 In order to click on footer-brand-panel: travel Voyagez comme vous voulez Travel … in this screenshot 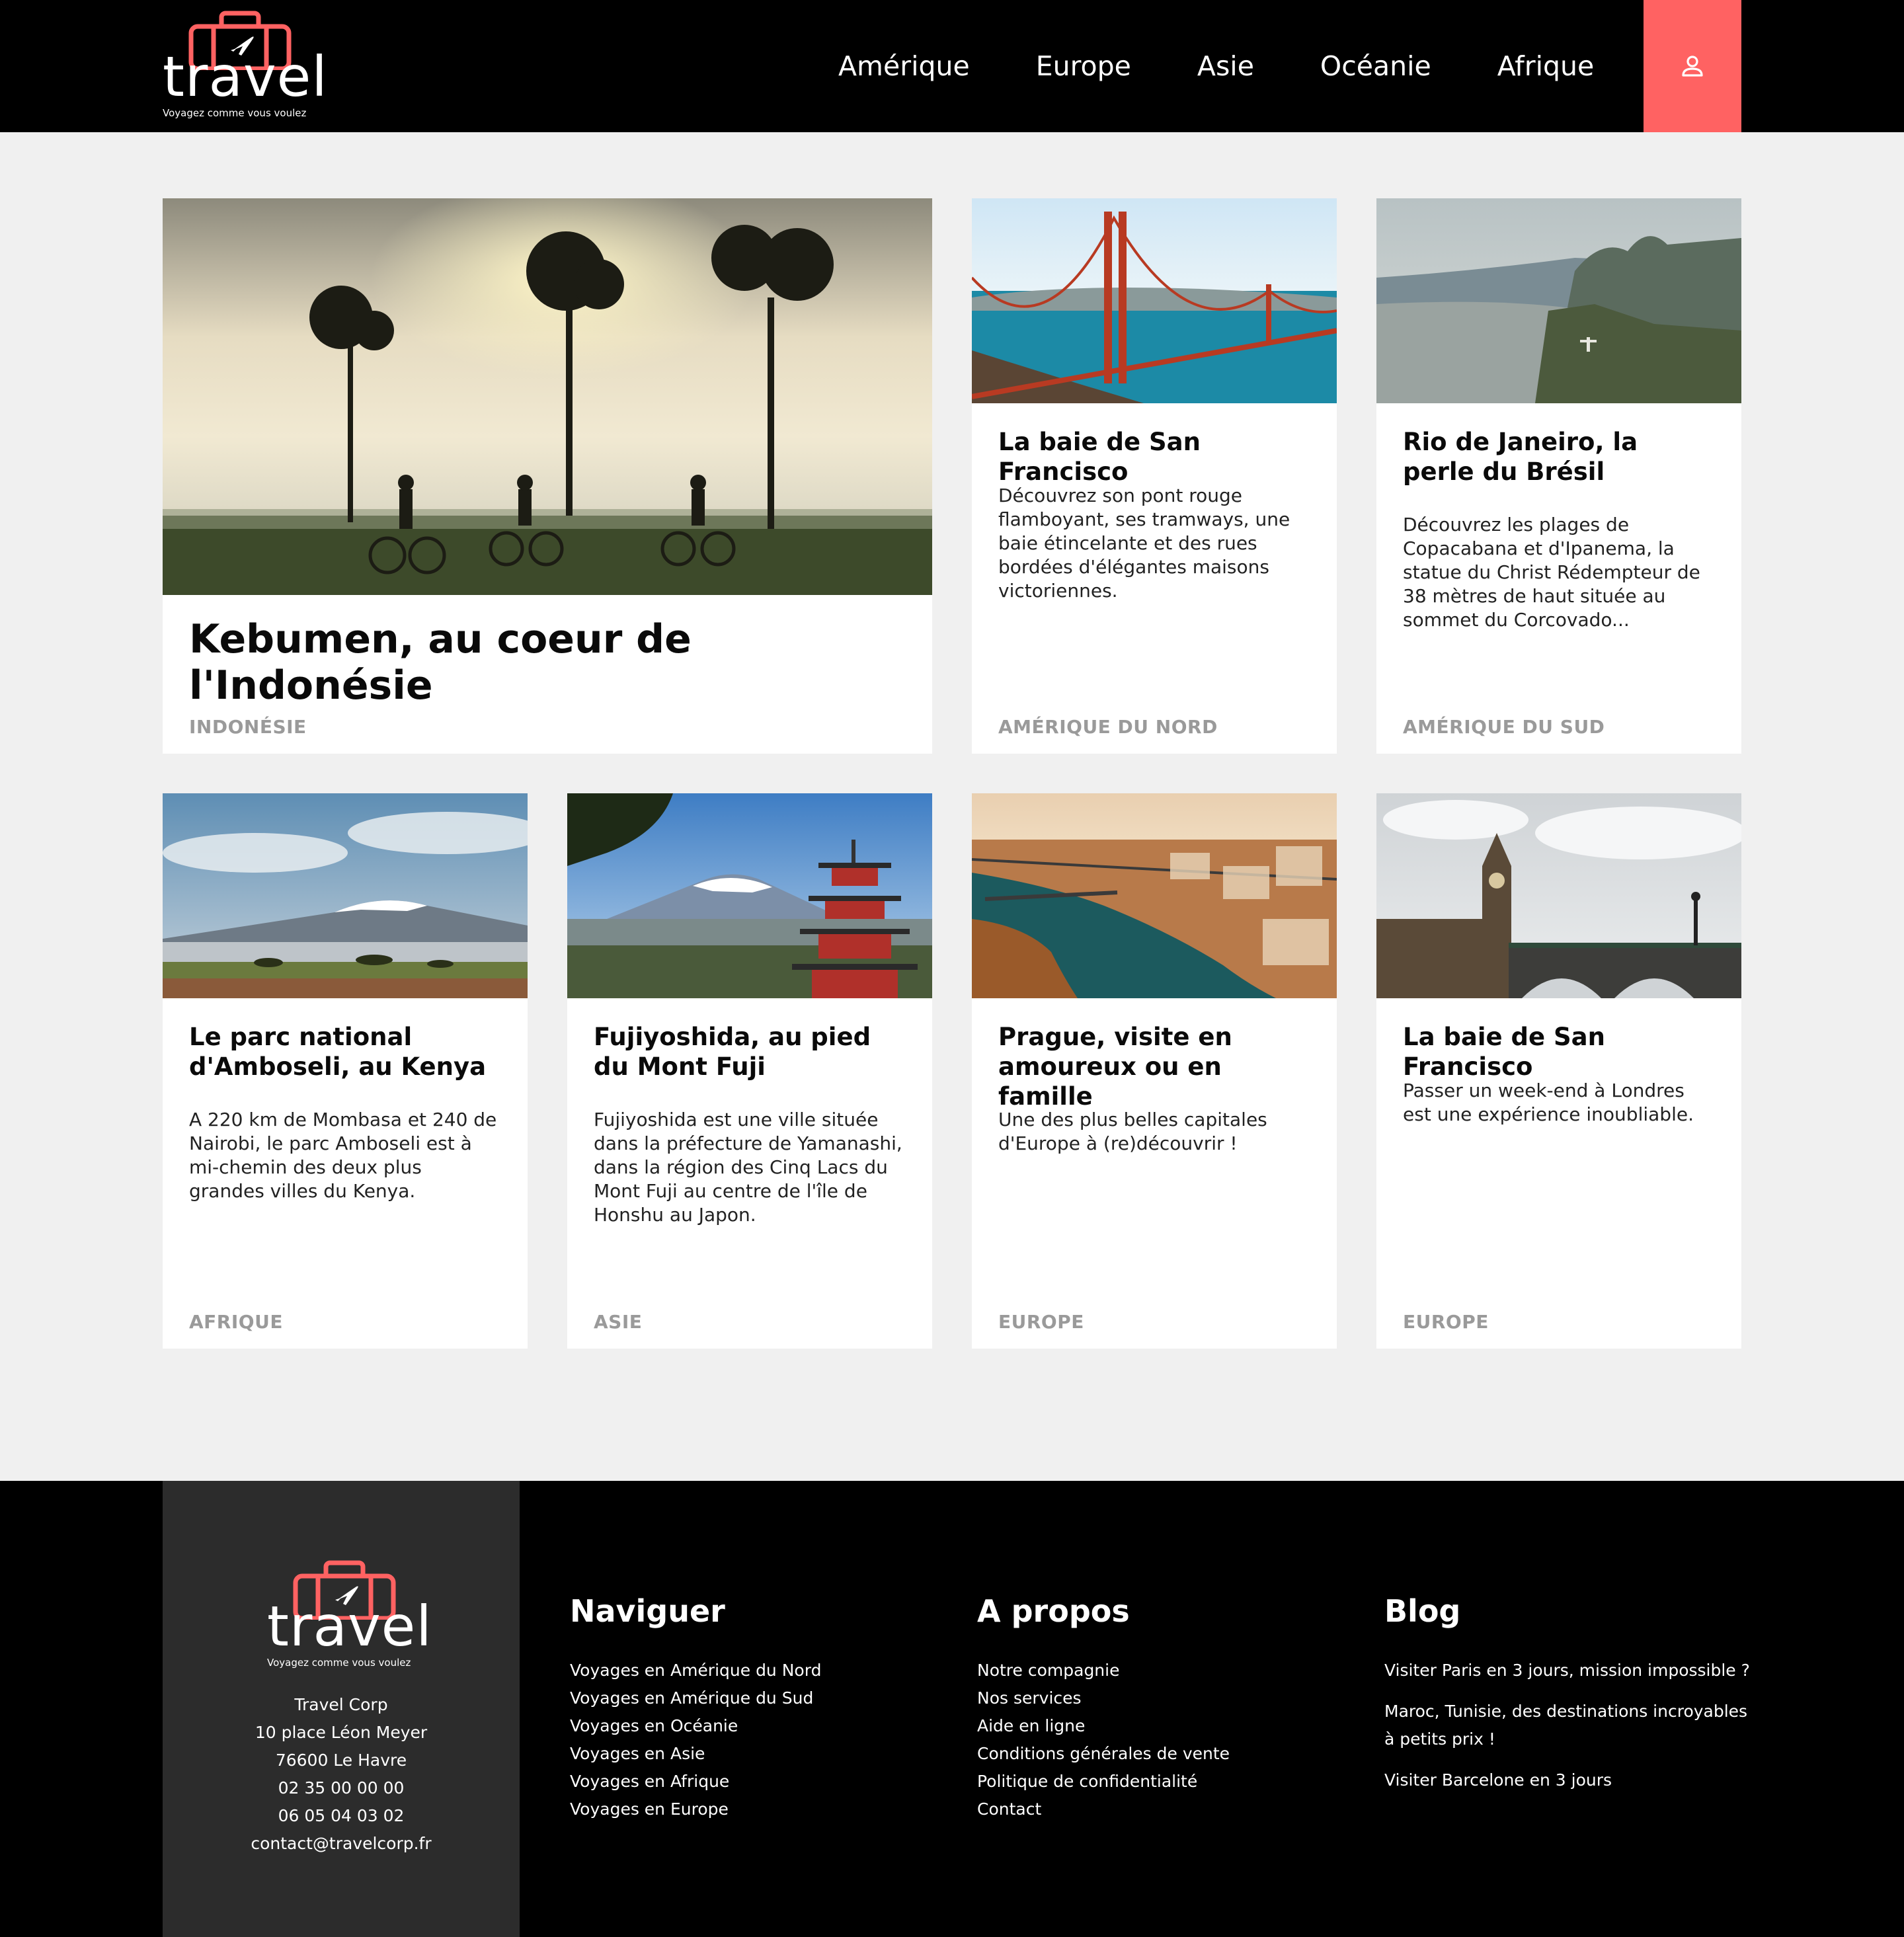, I will do `click(341, 1709)`.